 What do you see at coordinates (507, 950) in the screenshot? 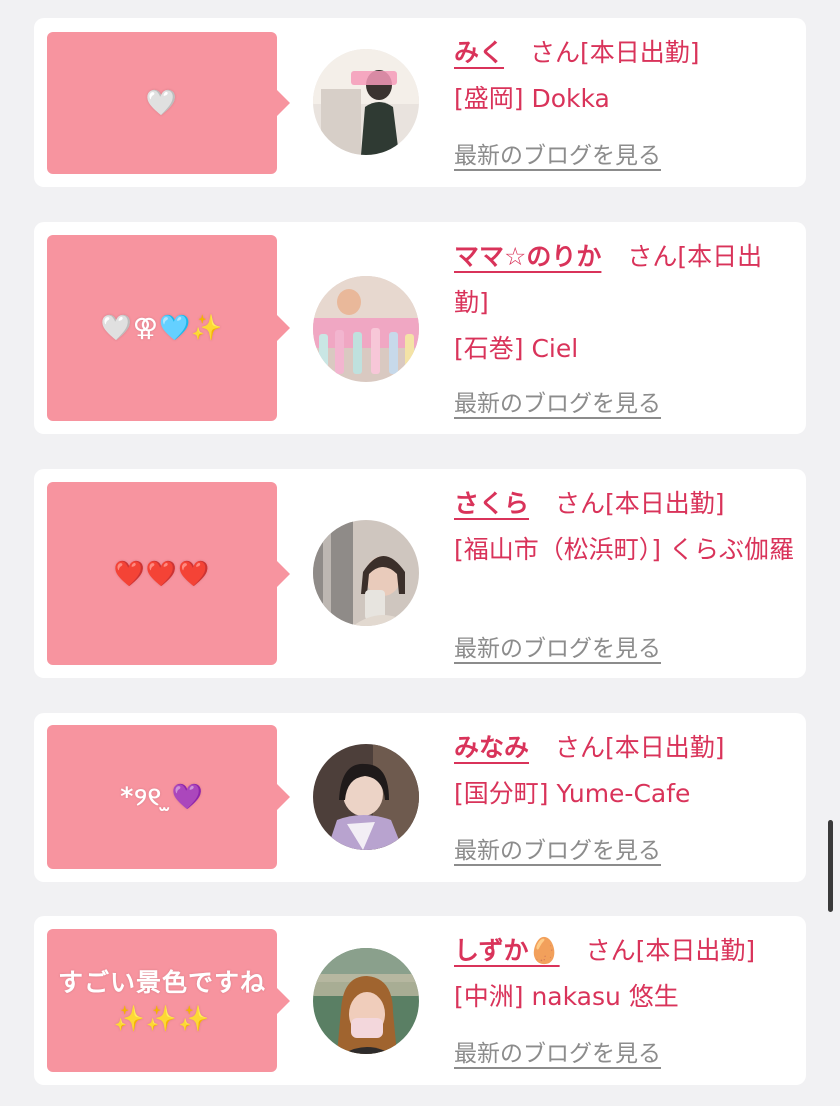
I see `cast-name-link: しずか🥚` at bounding box center [507, 950].